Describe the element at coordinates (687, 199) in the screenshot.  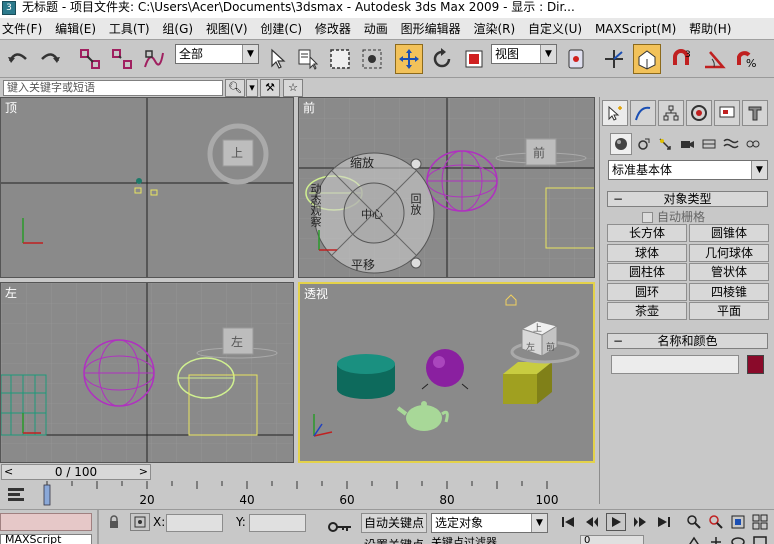
I see `object-type-rollout: − 对象类型` at that location.